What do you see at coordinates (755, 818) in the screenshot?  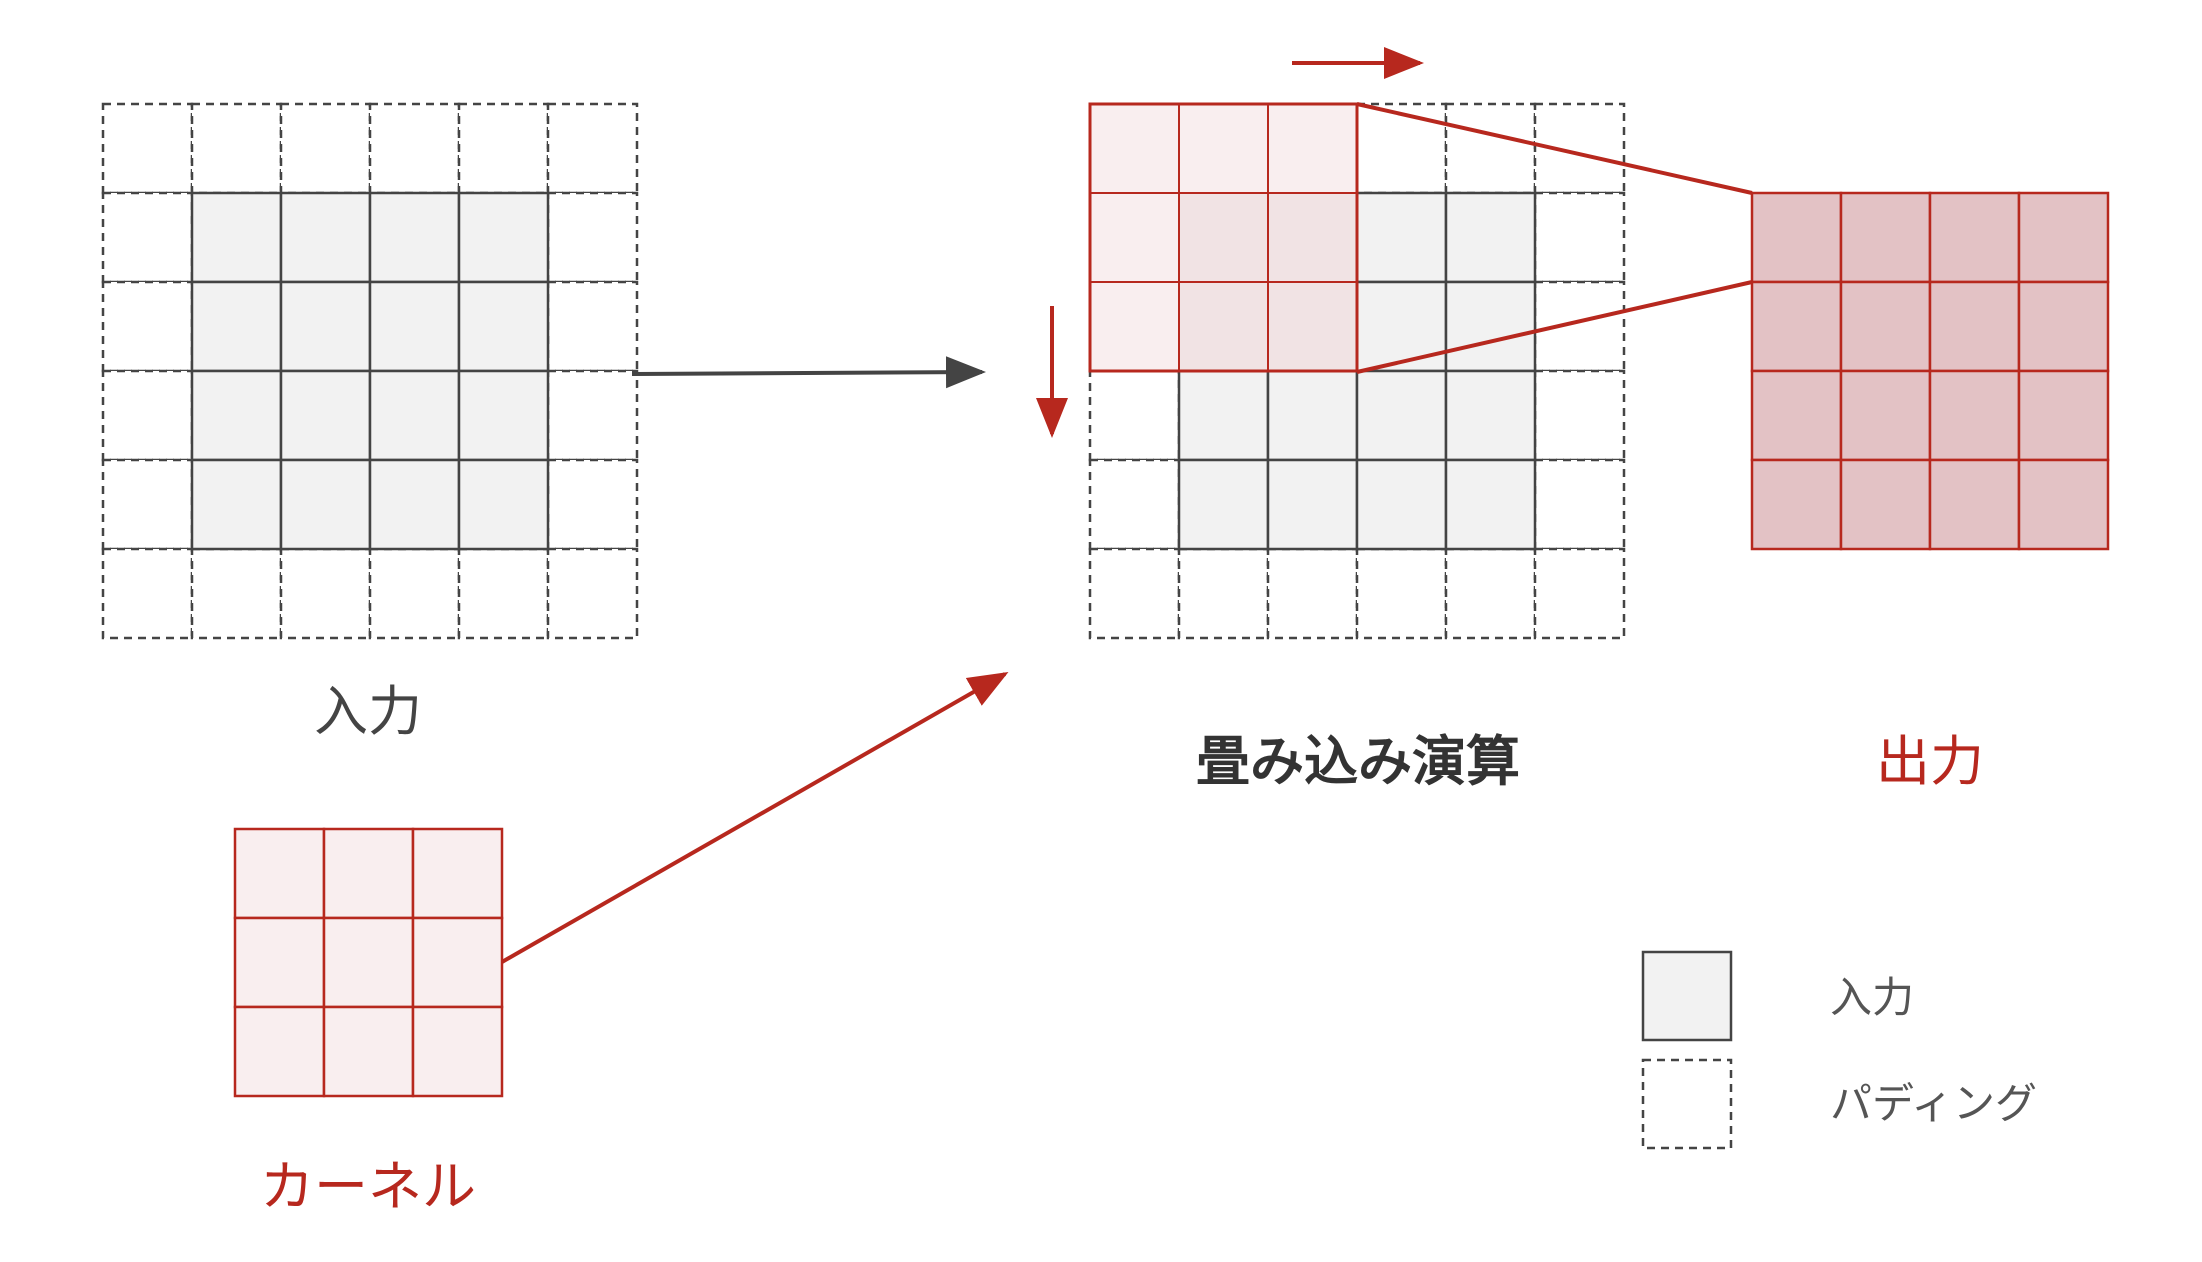 I see `kernel-to-convolution-arrow` at bounding box center [755, 818].